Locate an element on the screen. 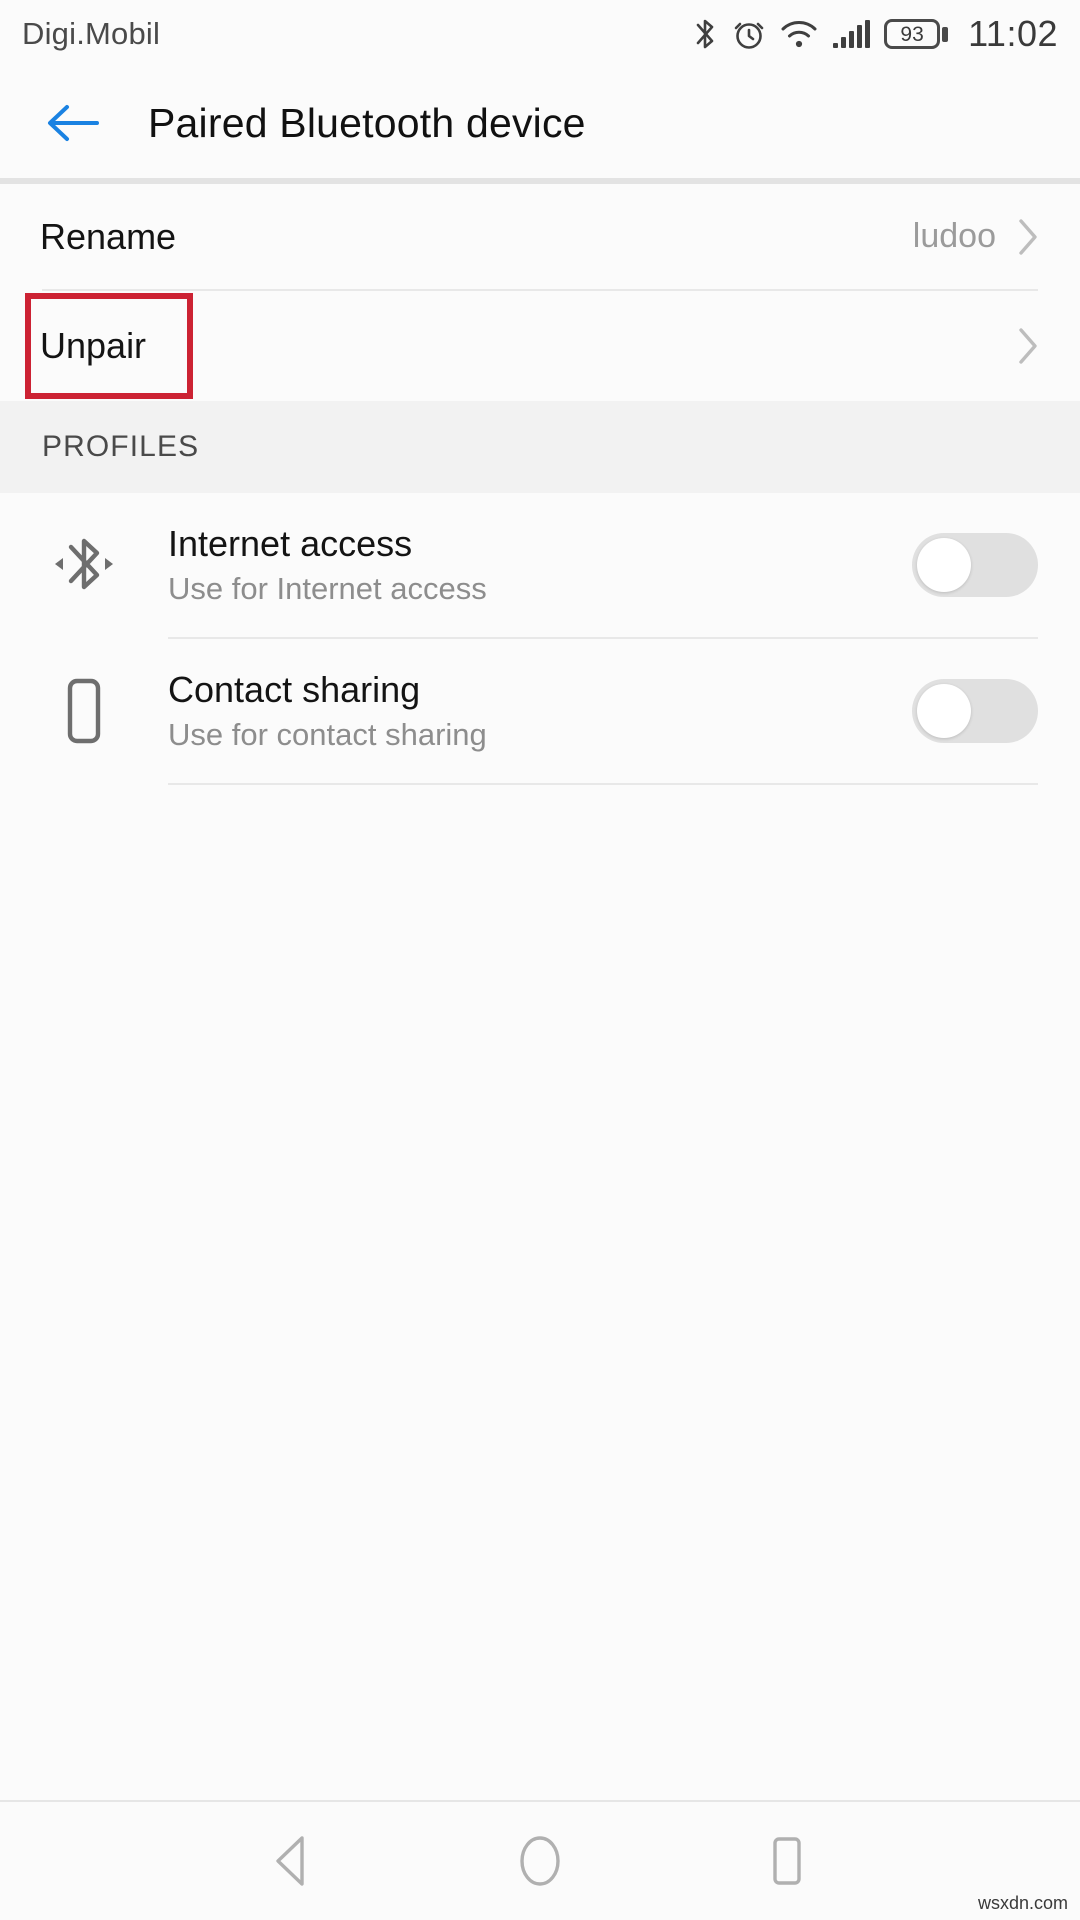  rename-value: ludoo is located at coordinates (954, 236).